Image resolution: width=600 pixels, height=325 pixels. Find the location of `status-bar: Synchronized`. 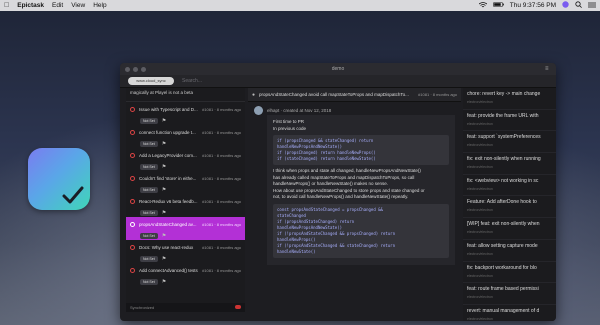

status-bar: Synchronized is located at coordinates (185, 307).